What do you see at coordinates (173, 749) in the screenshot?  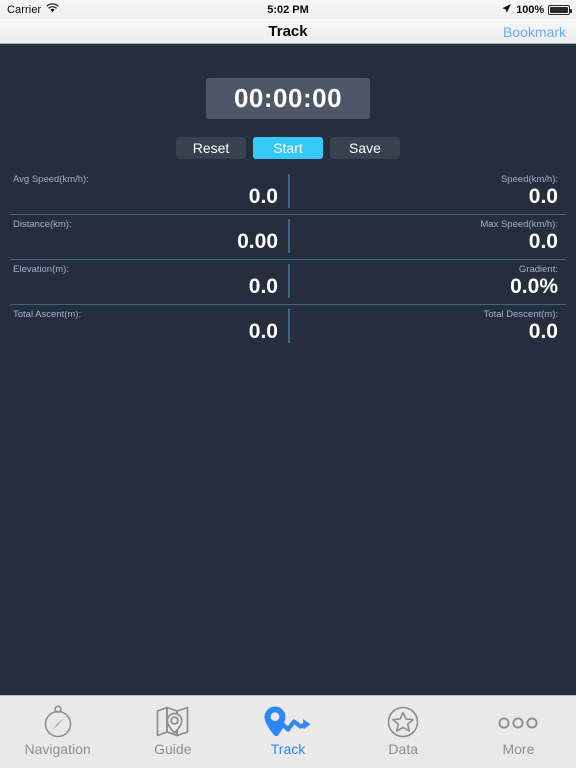 I see `tab-label: Guide` at bounding box center [173, 749].